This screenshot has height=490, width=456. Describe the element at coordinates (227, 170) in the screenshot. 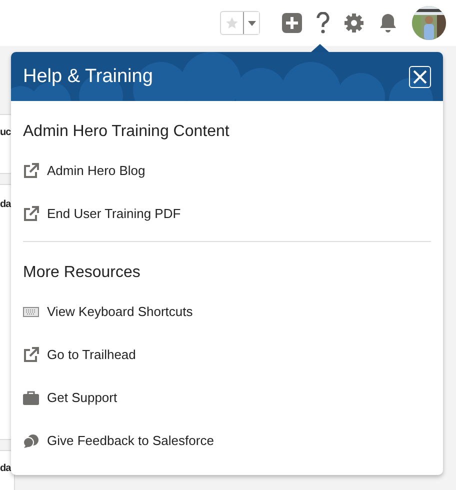

I see `help-link: Admin Hero Blog` at that location.